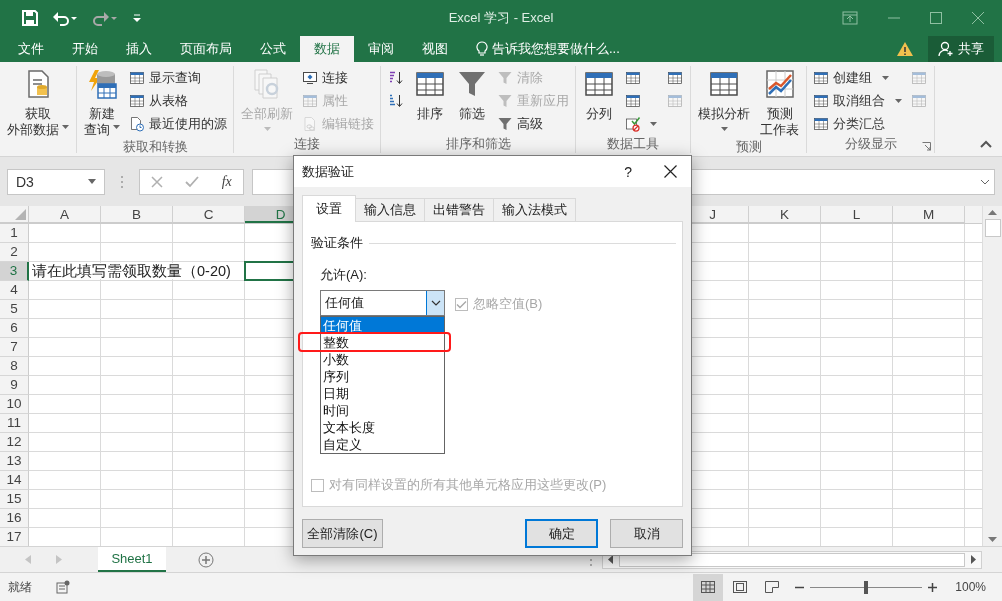 Image resolution: width=1002 pixels, height=601 pixels. Describe the element at coordinates (14, 348) in the screenshot. I see `row-header: 7` at that location.